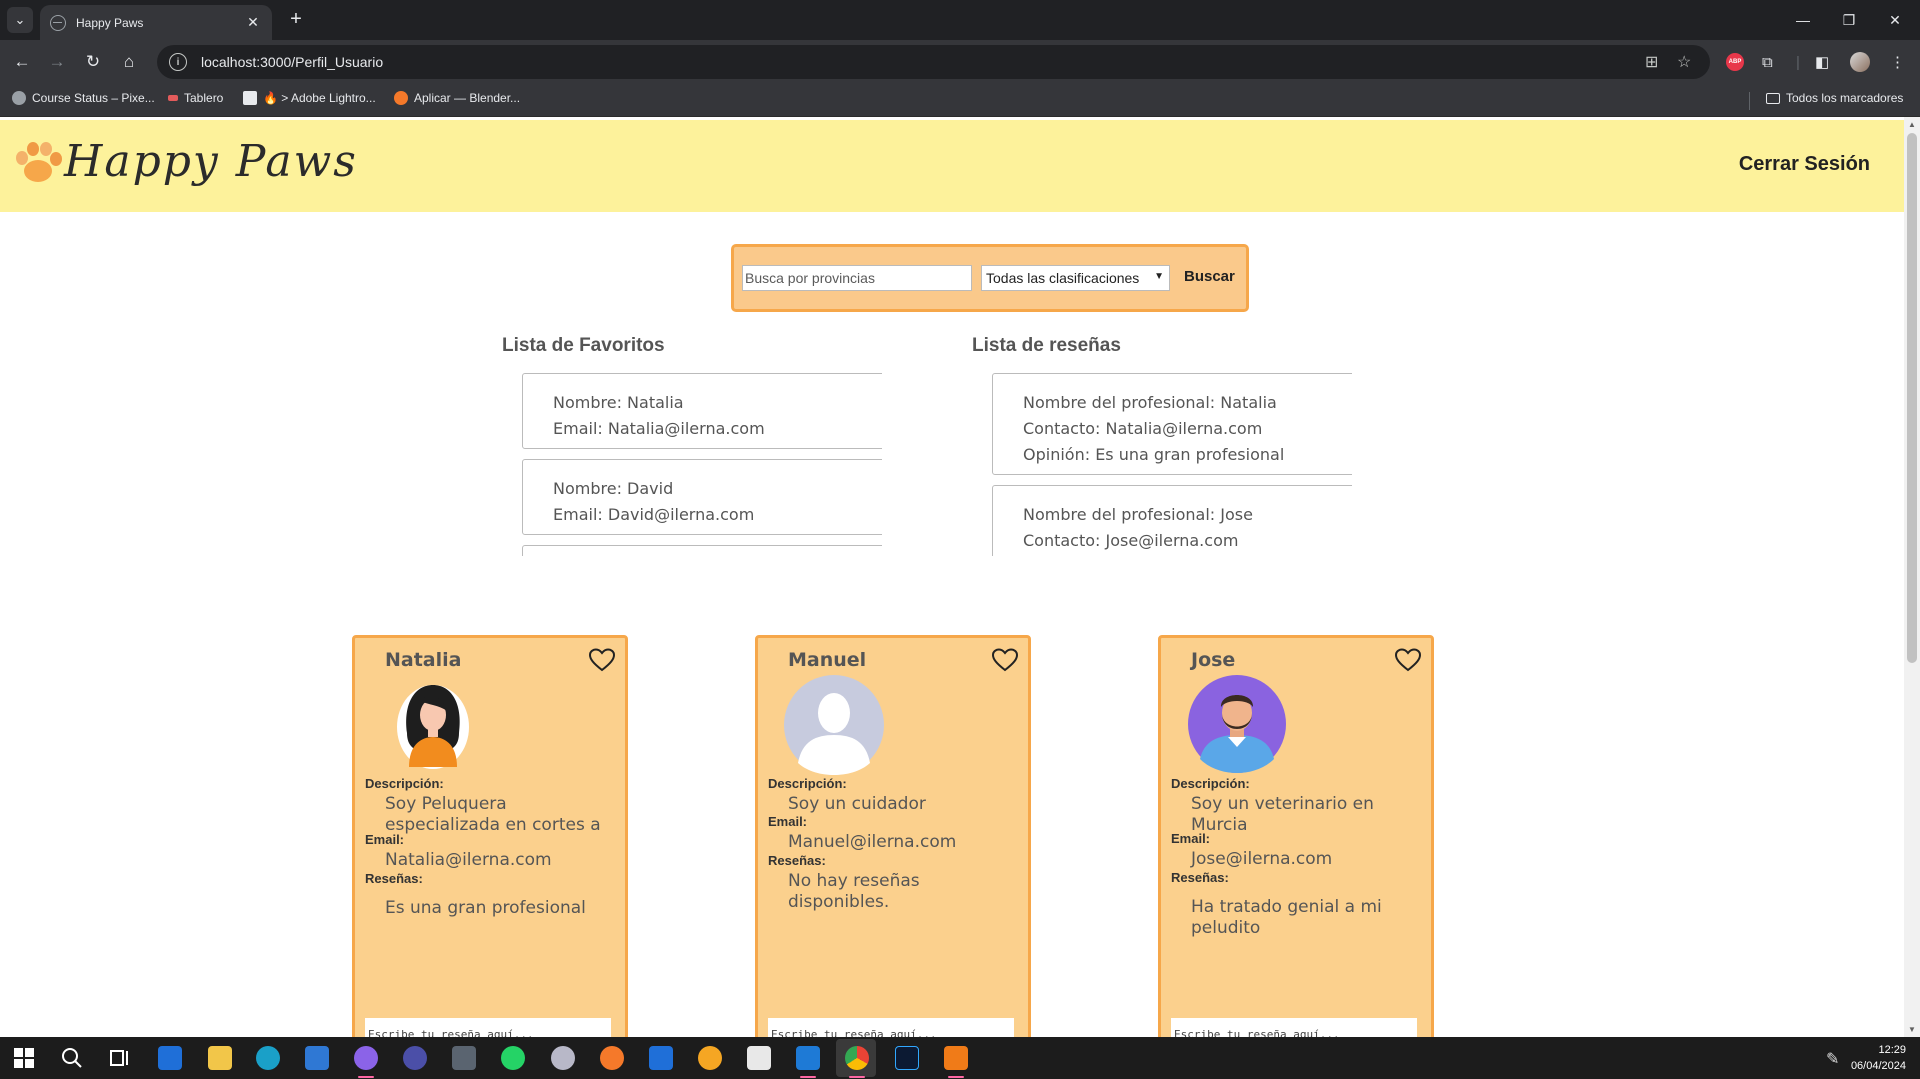 Image resolution: width=1920 pixels, height=1079 pixels. Describe the element at coordinates (1138, 514) in the screenshot. I see `review-professional: Nombre del profesional: Jose` at that location.